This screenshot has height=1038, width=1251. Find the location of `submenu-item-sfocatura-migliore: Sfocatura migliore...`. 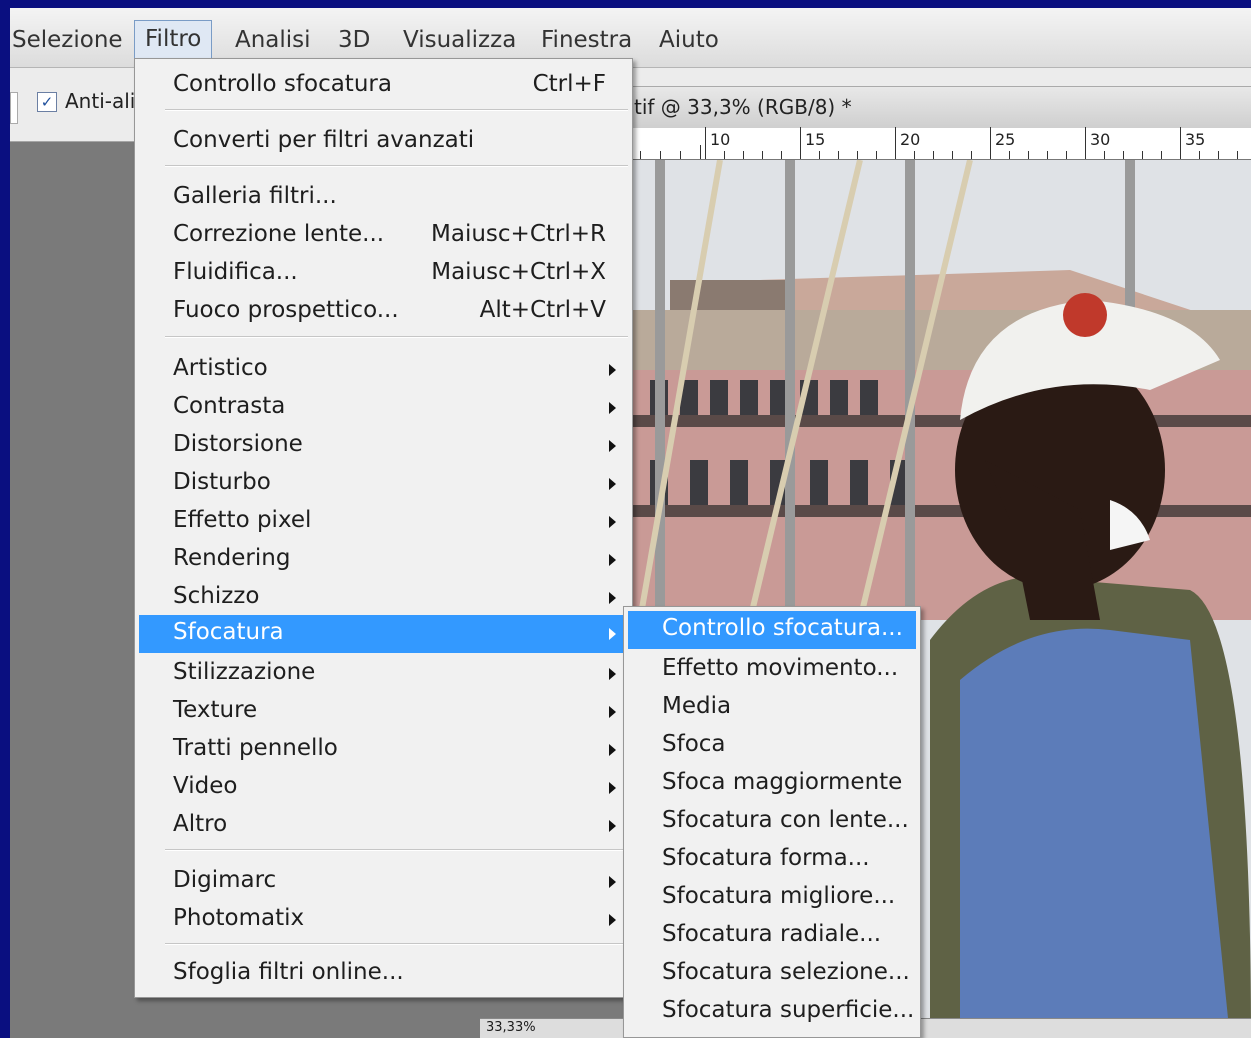

submenu-item-sfocatura-migliore: Sfocatura migliore... is located at coordinates (772, 898).